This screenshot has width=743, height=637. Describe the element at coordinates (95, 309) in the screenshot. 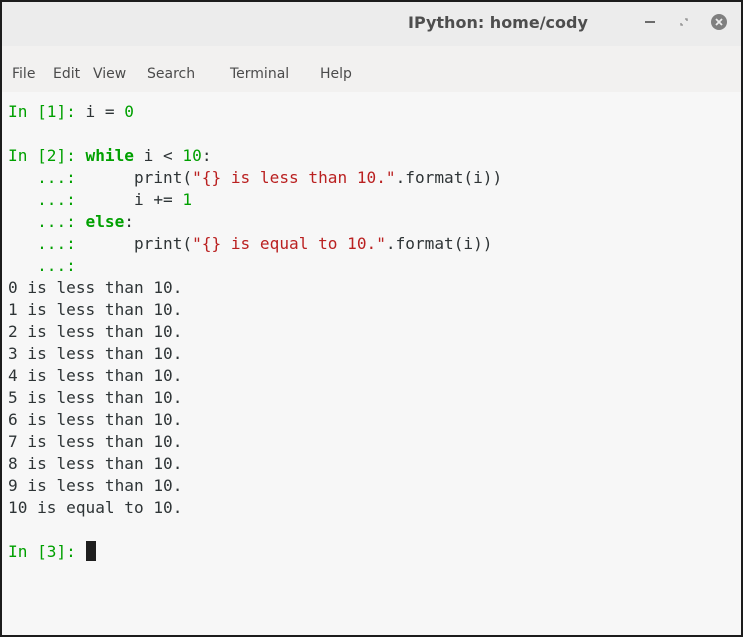

I see `output-line: 1 is less than 10.` at that location.